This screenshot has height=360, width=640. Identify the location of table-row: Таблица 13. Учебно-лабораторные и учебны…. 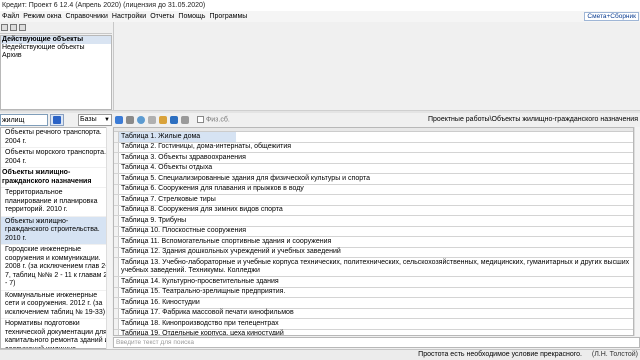
(373, 267).